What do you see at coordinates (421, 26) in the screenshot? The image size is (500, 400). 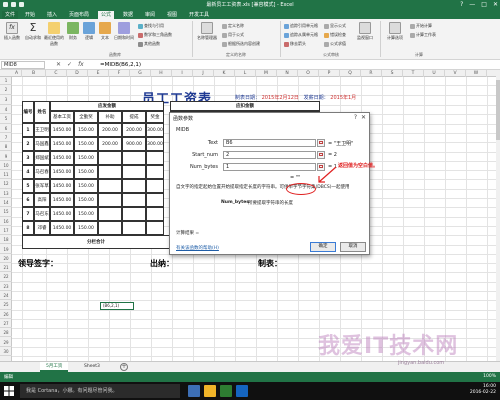 I see `calc-now-button: 开始计算` at bounding box center [421, 26].